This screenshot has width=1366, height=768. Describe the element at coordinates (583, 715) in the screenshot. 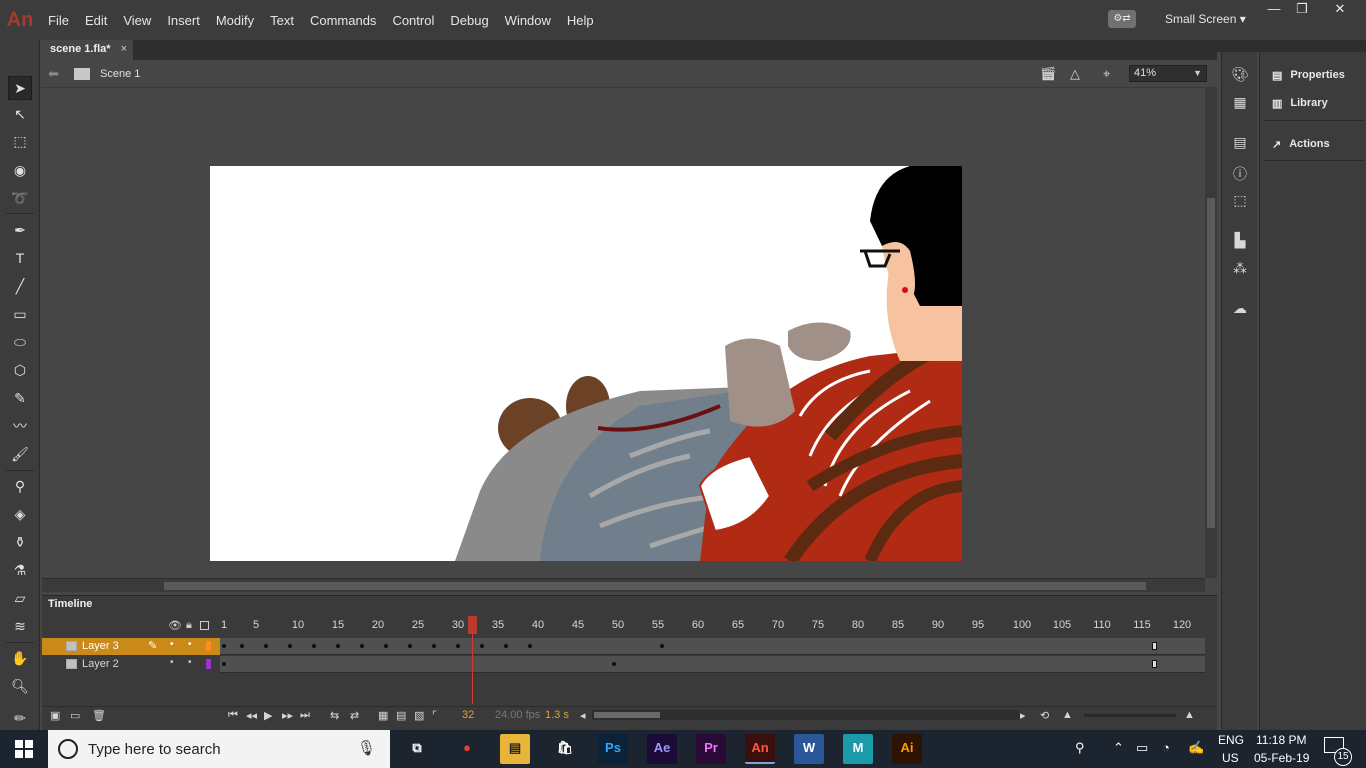

I see `scroll-left-icon: ◂` at that location.